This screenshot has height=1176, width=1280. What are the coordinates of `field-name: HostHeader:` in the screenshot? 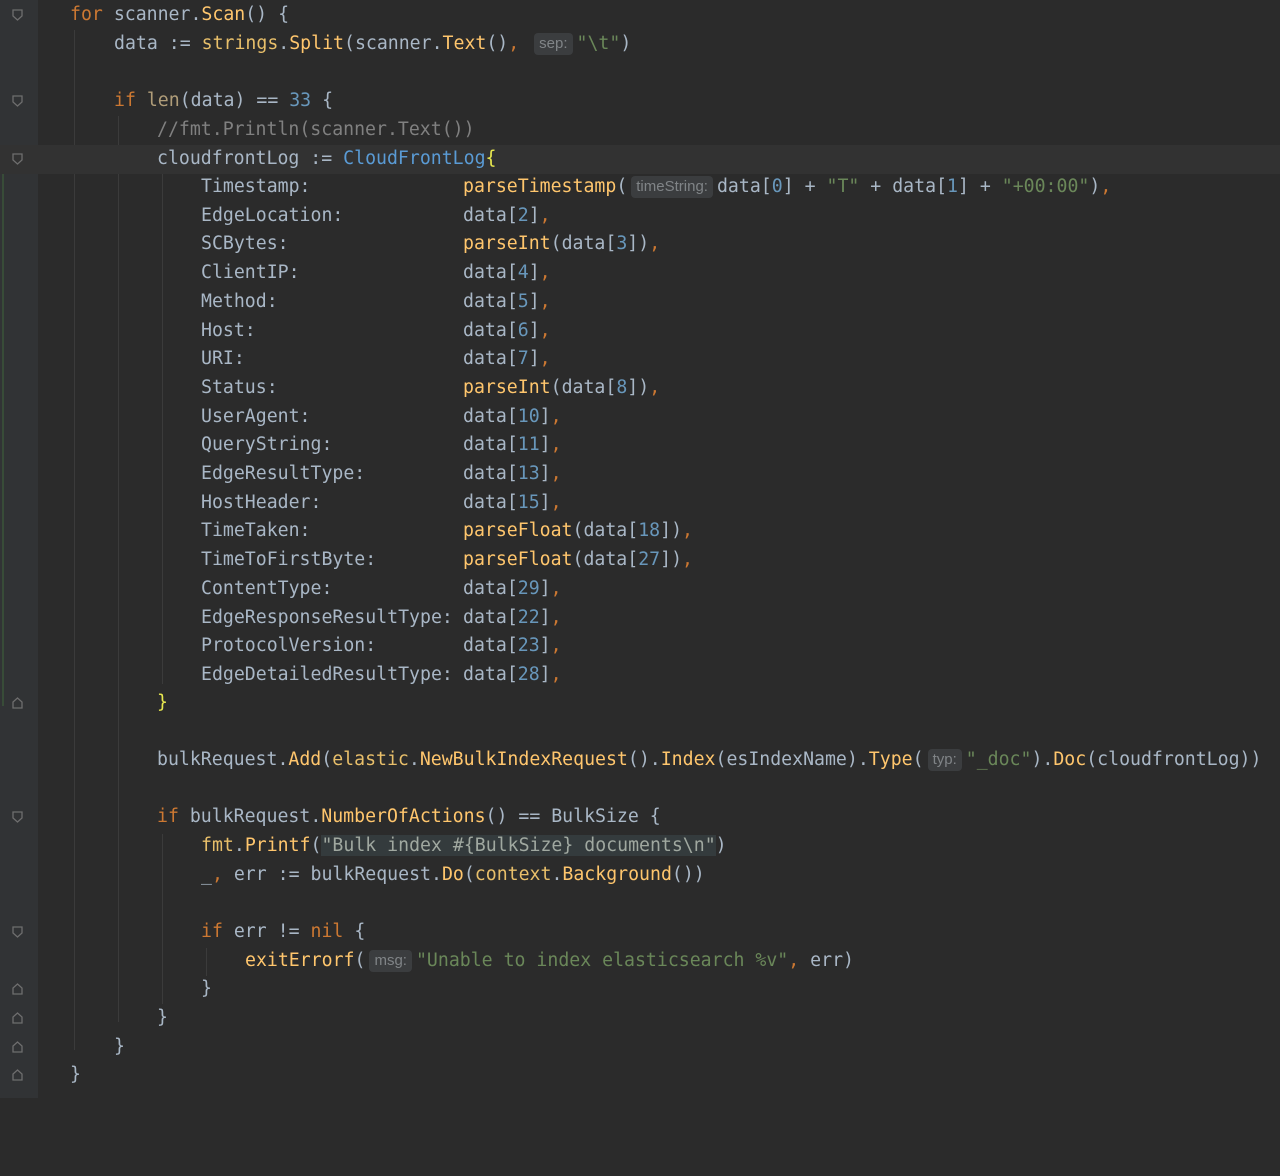 It's located at (261, 502).